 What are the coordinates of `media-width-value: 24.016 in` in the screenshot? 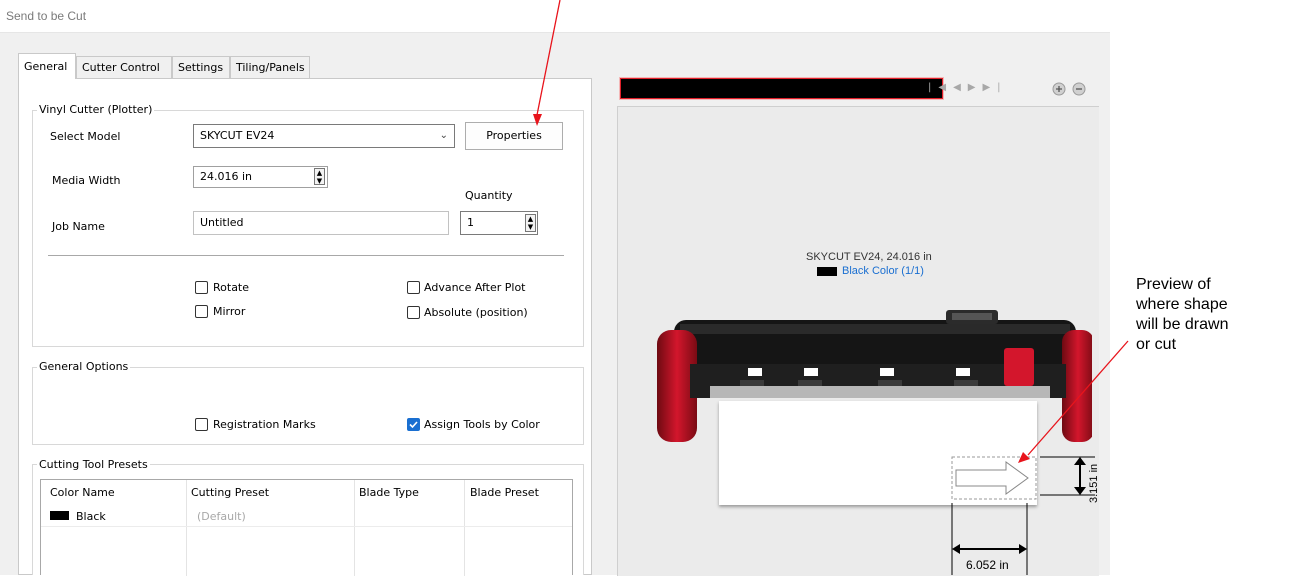 It's located at (226, 176).